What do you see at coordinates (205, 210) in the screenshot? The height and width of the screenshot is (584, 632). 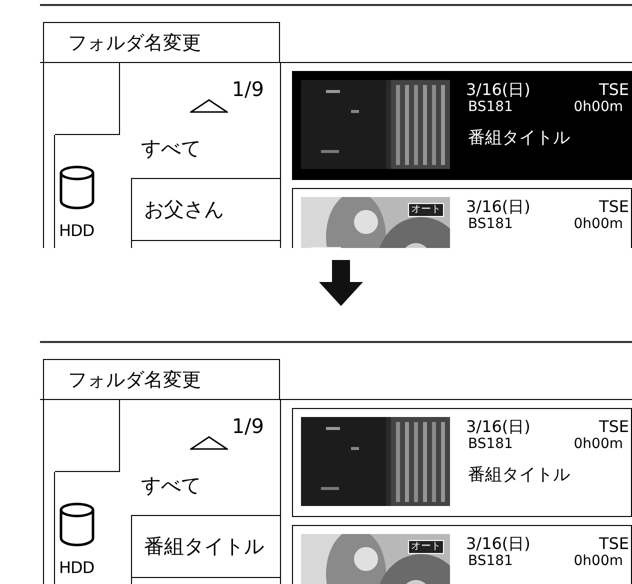 I see `folder-tab: お父さん` at bounding box center [205, 210].